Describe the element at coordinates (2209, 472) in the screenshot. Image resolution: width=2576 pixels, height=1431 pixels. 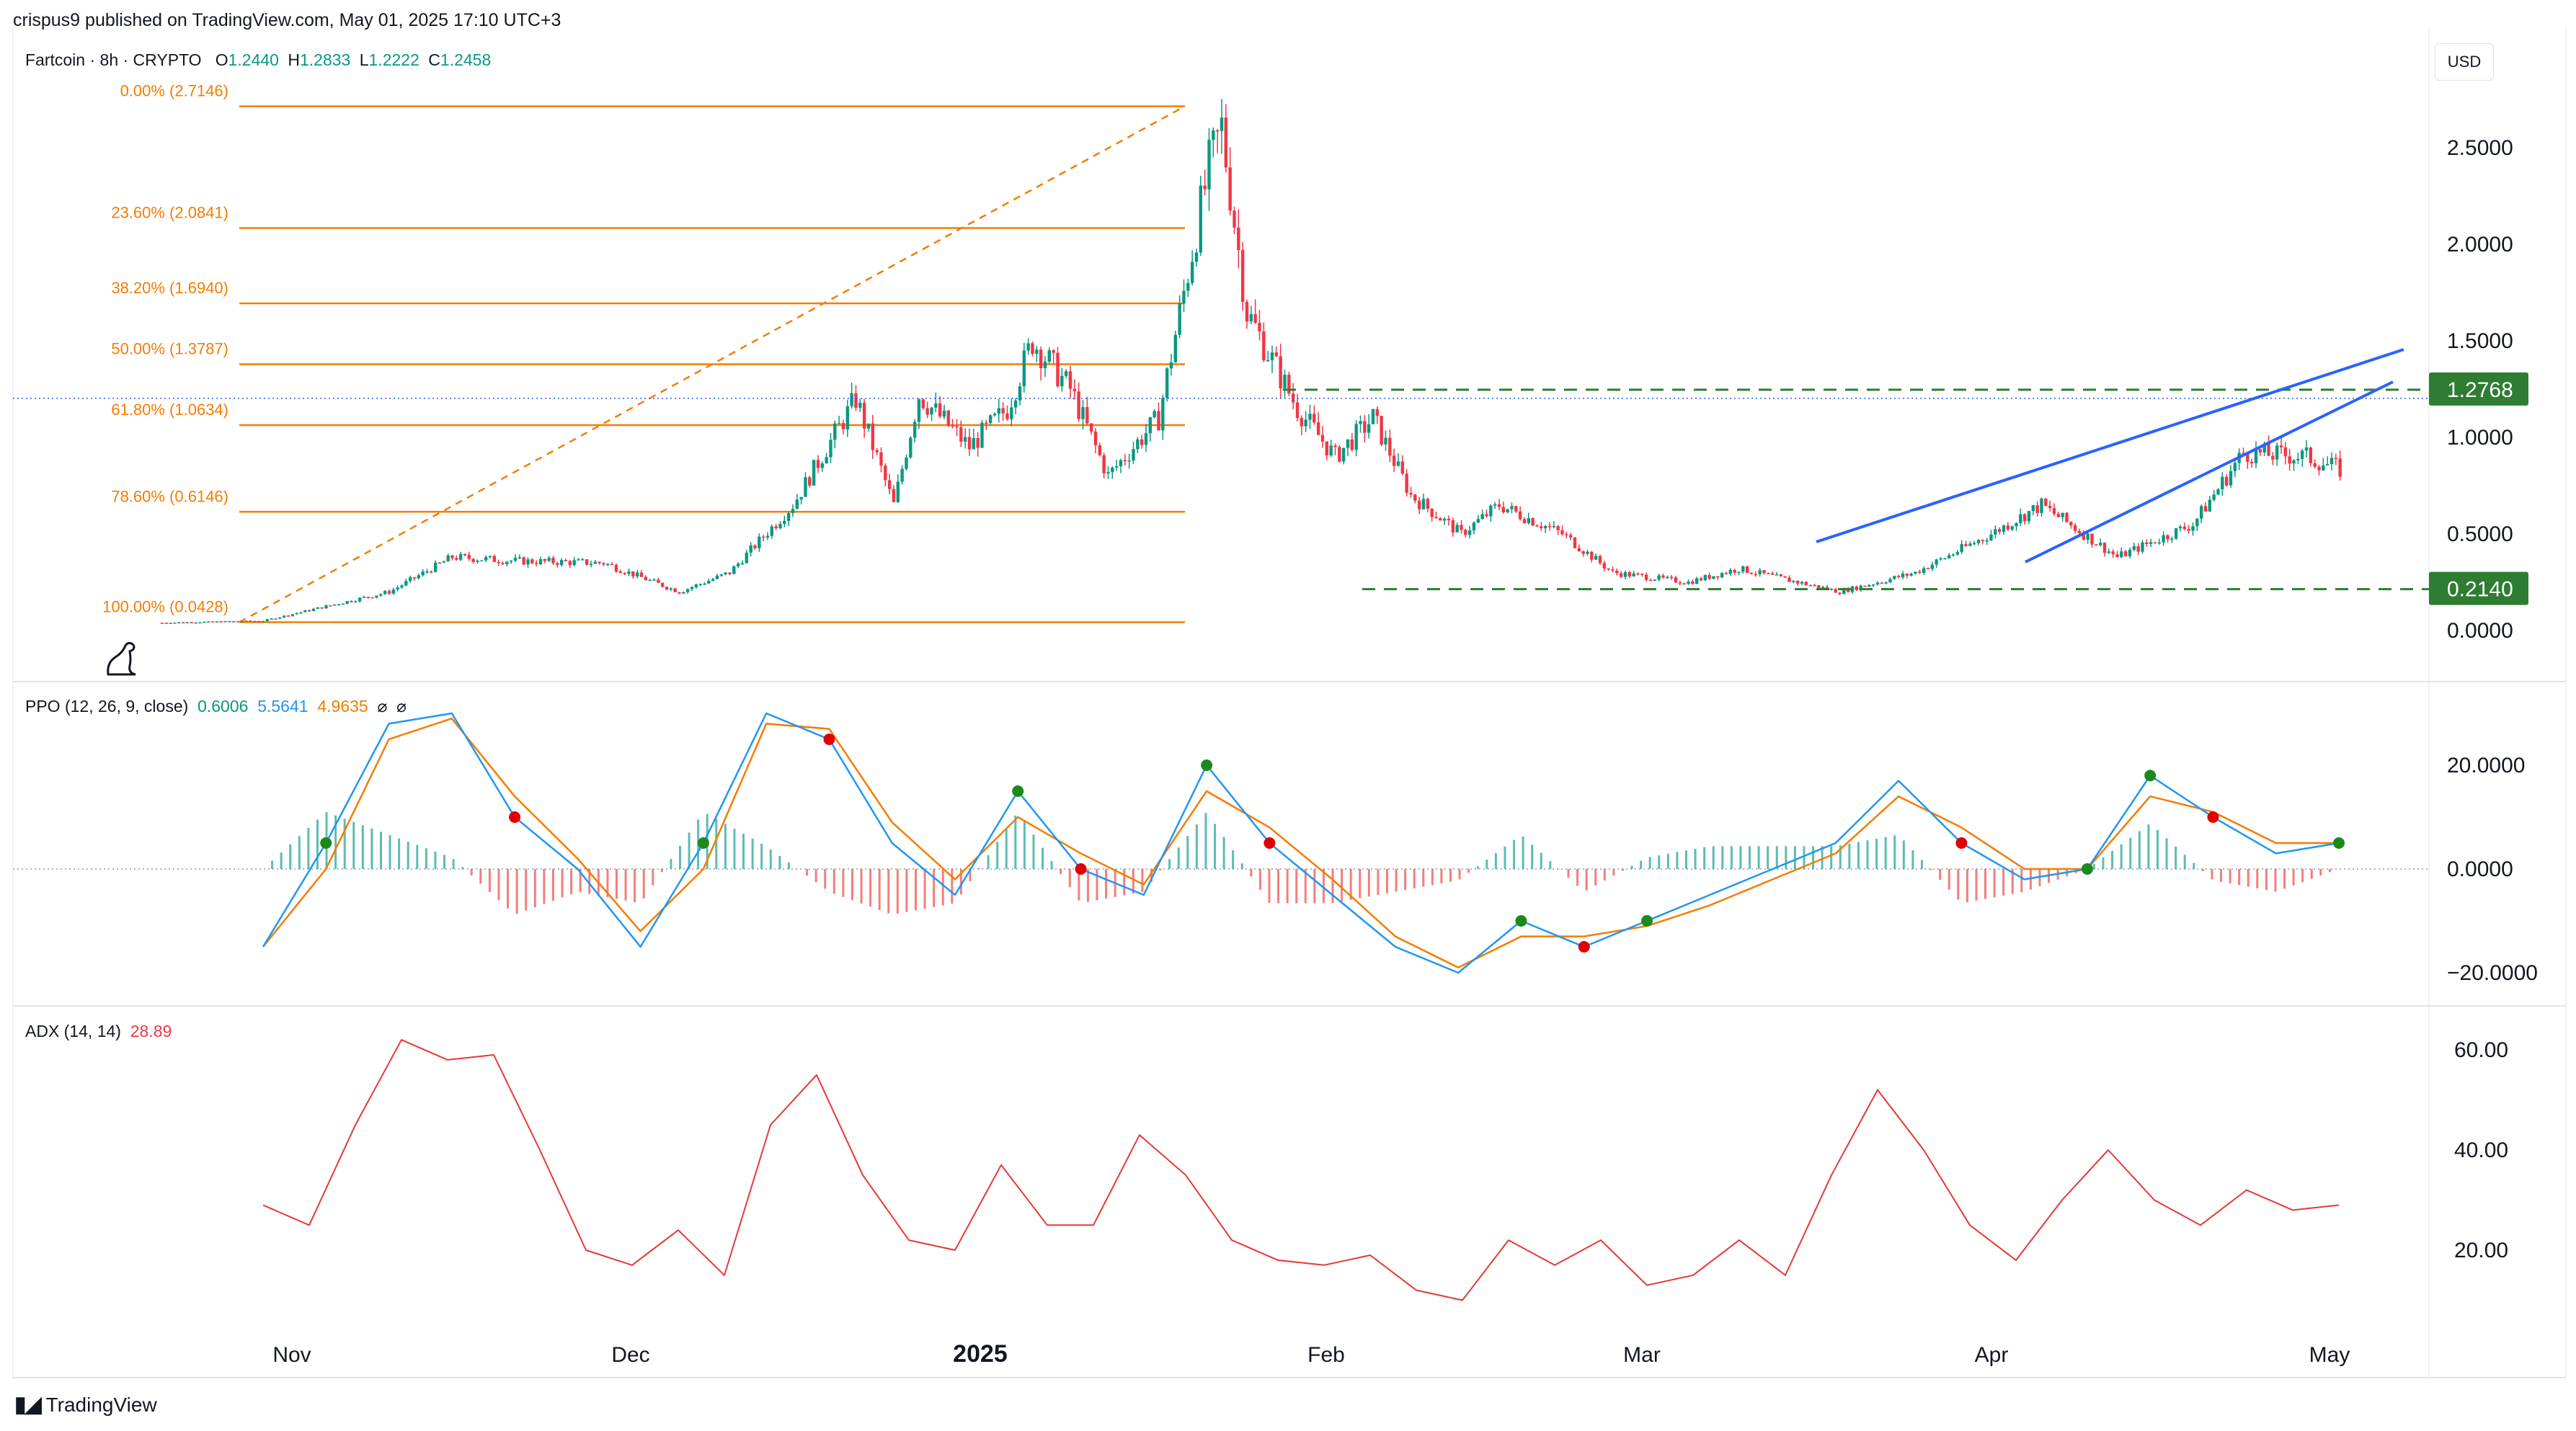
I see `wedge-lower-line` at that location.